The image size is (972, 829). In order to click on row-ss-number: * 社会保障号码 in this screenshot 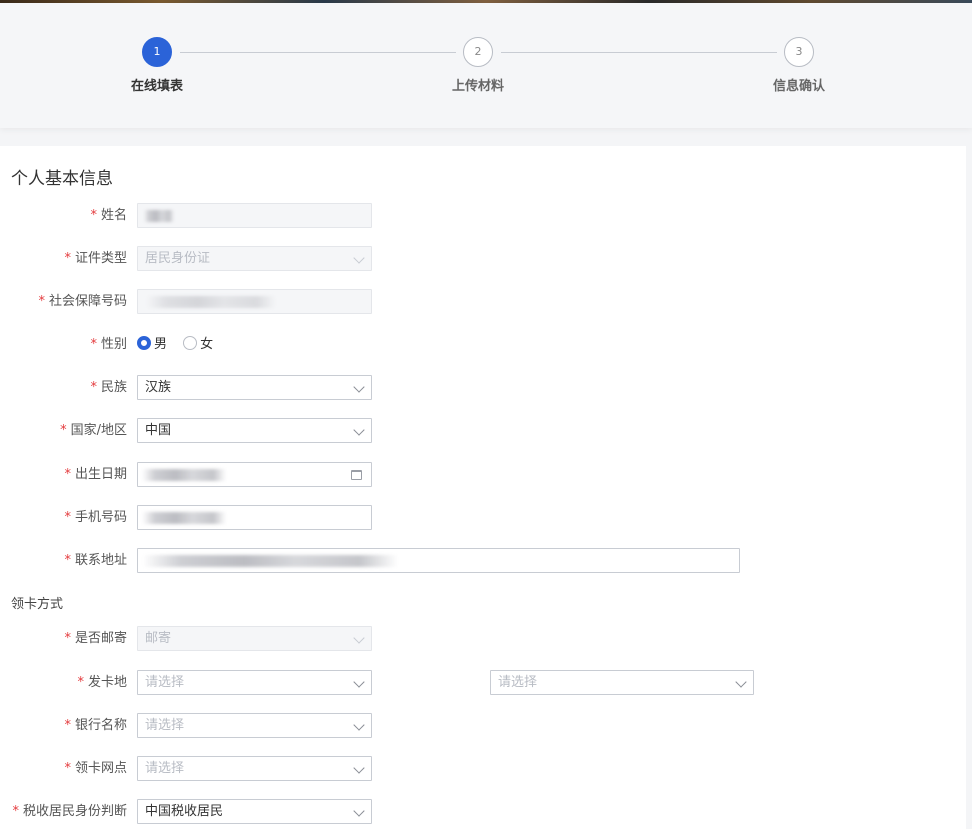, I will do `click(483, 302)`.